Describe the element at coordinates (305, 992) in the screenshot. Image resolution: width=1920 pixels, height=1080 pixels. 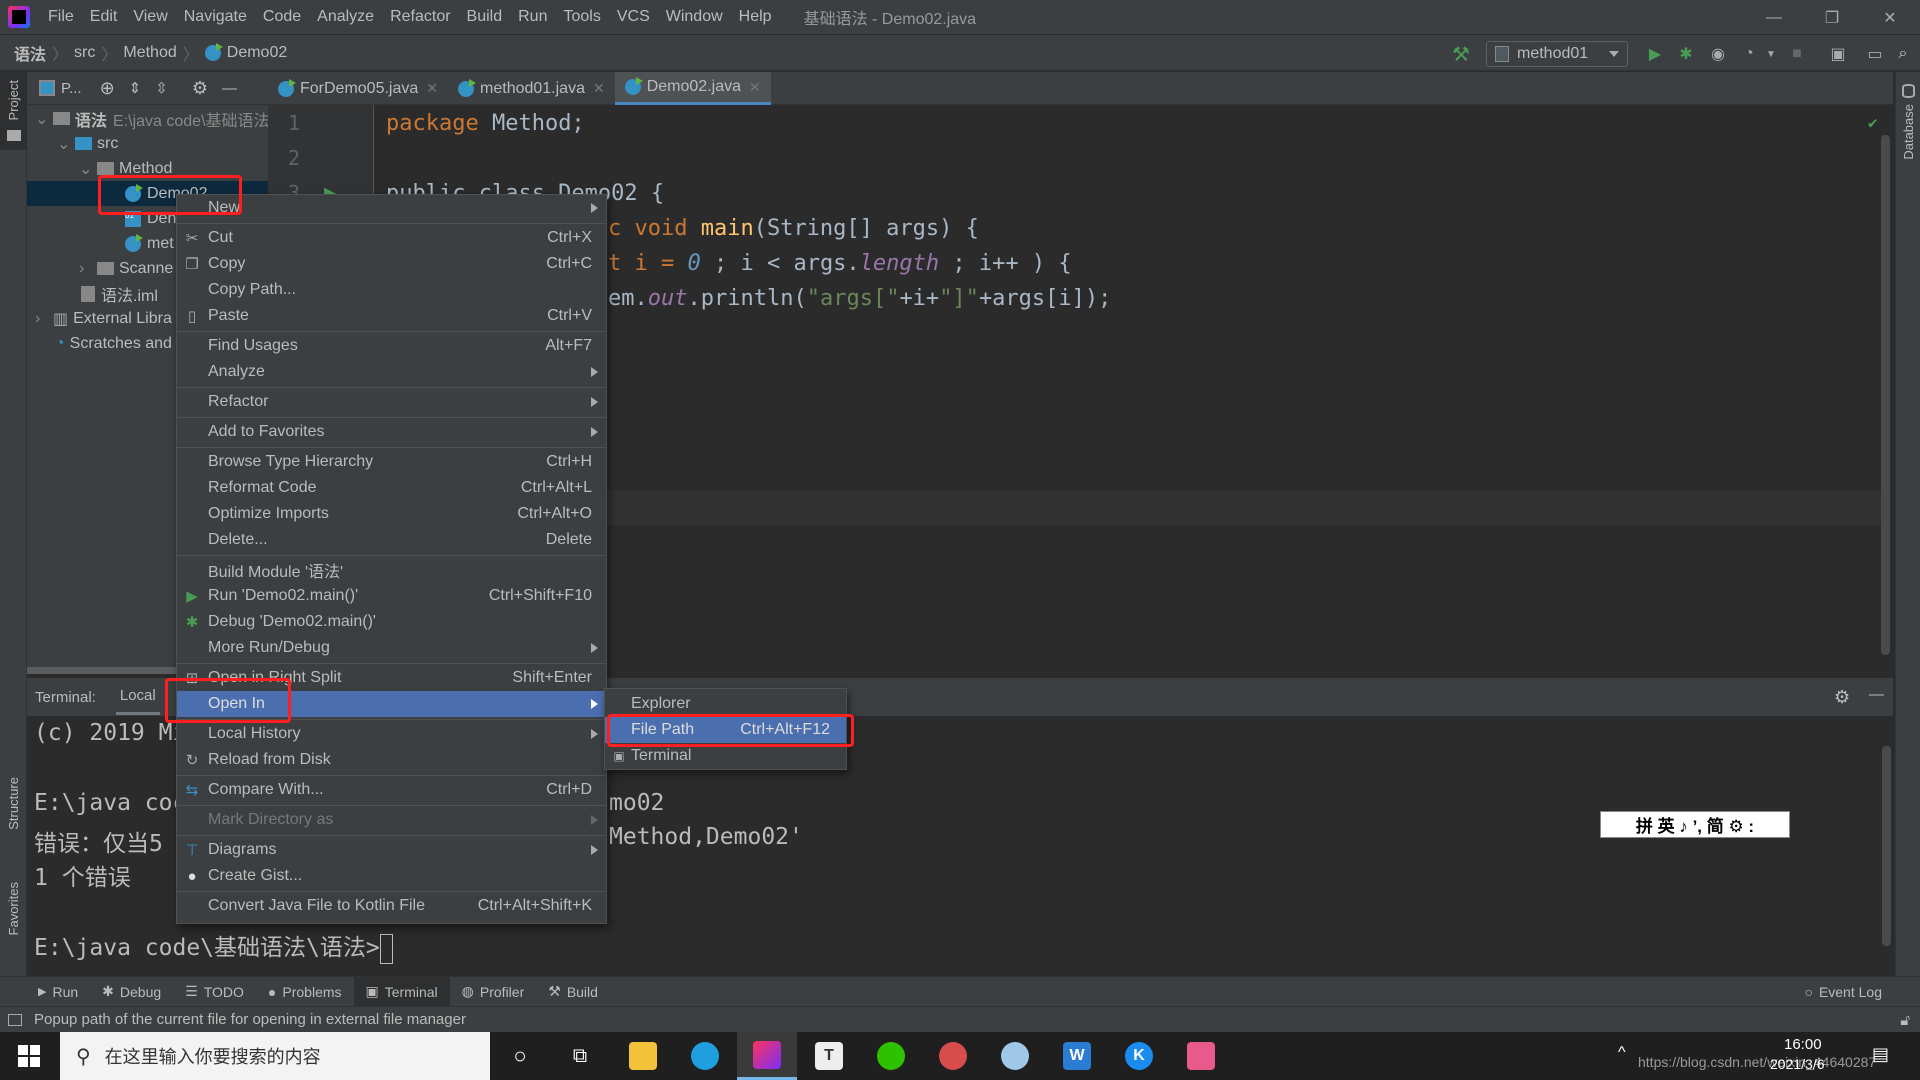
I see `bottom-tab-problems: ● Problems` at that location.